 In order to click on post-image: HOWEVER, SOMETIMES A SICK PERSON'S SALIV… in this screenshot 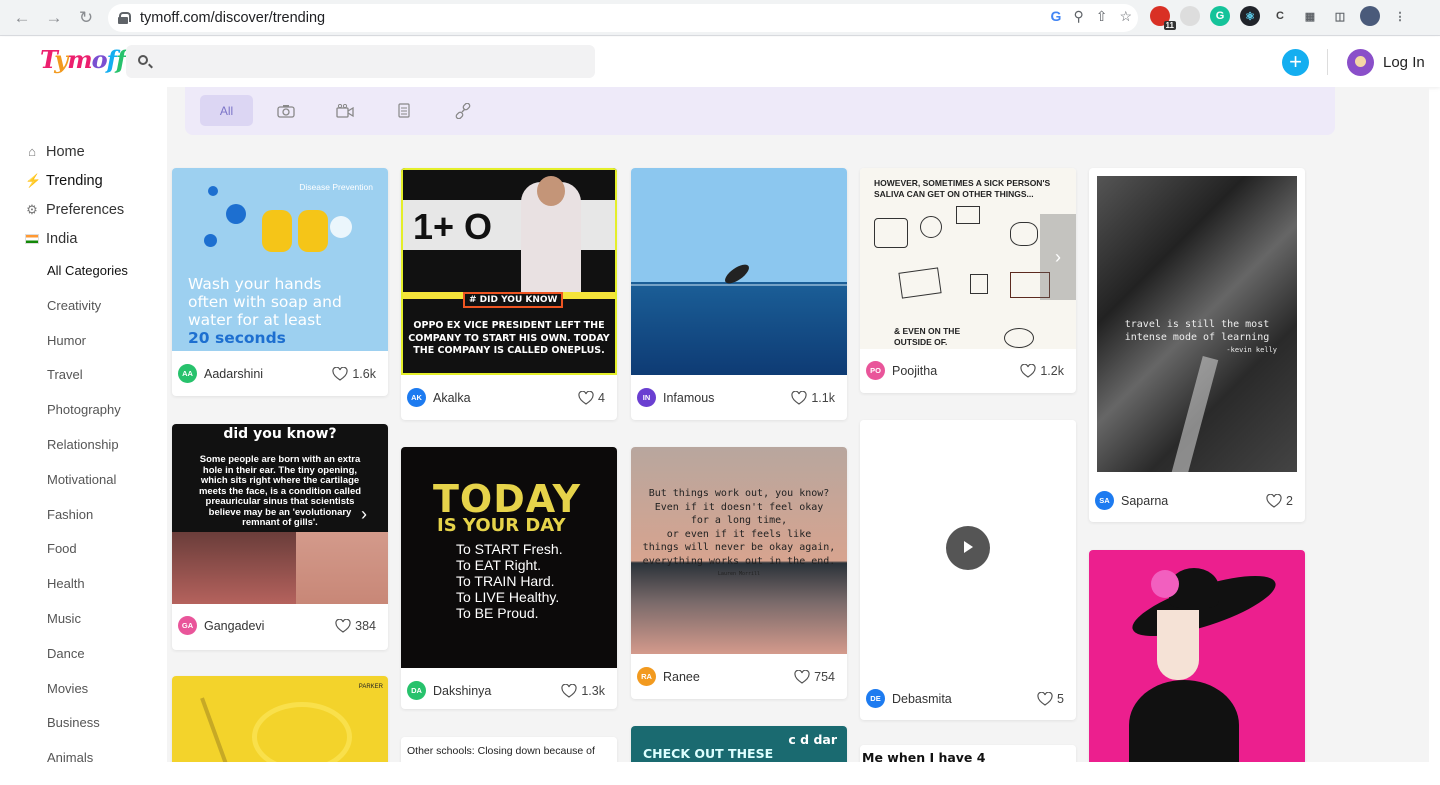, I will do `click(968, 258)`.